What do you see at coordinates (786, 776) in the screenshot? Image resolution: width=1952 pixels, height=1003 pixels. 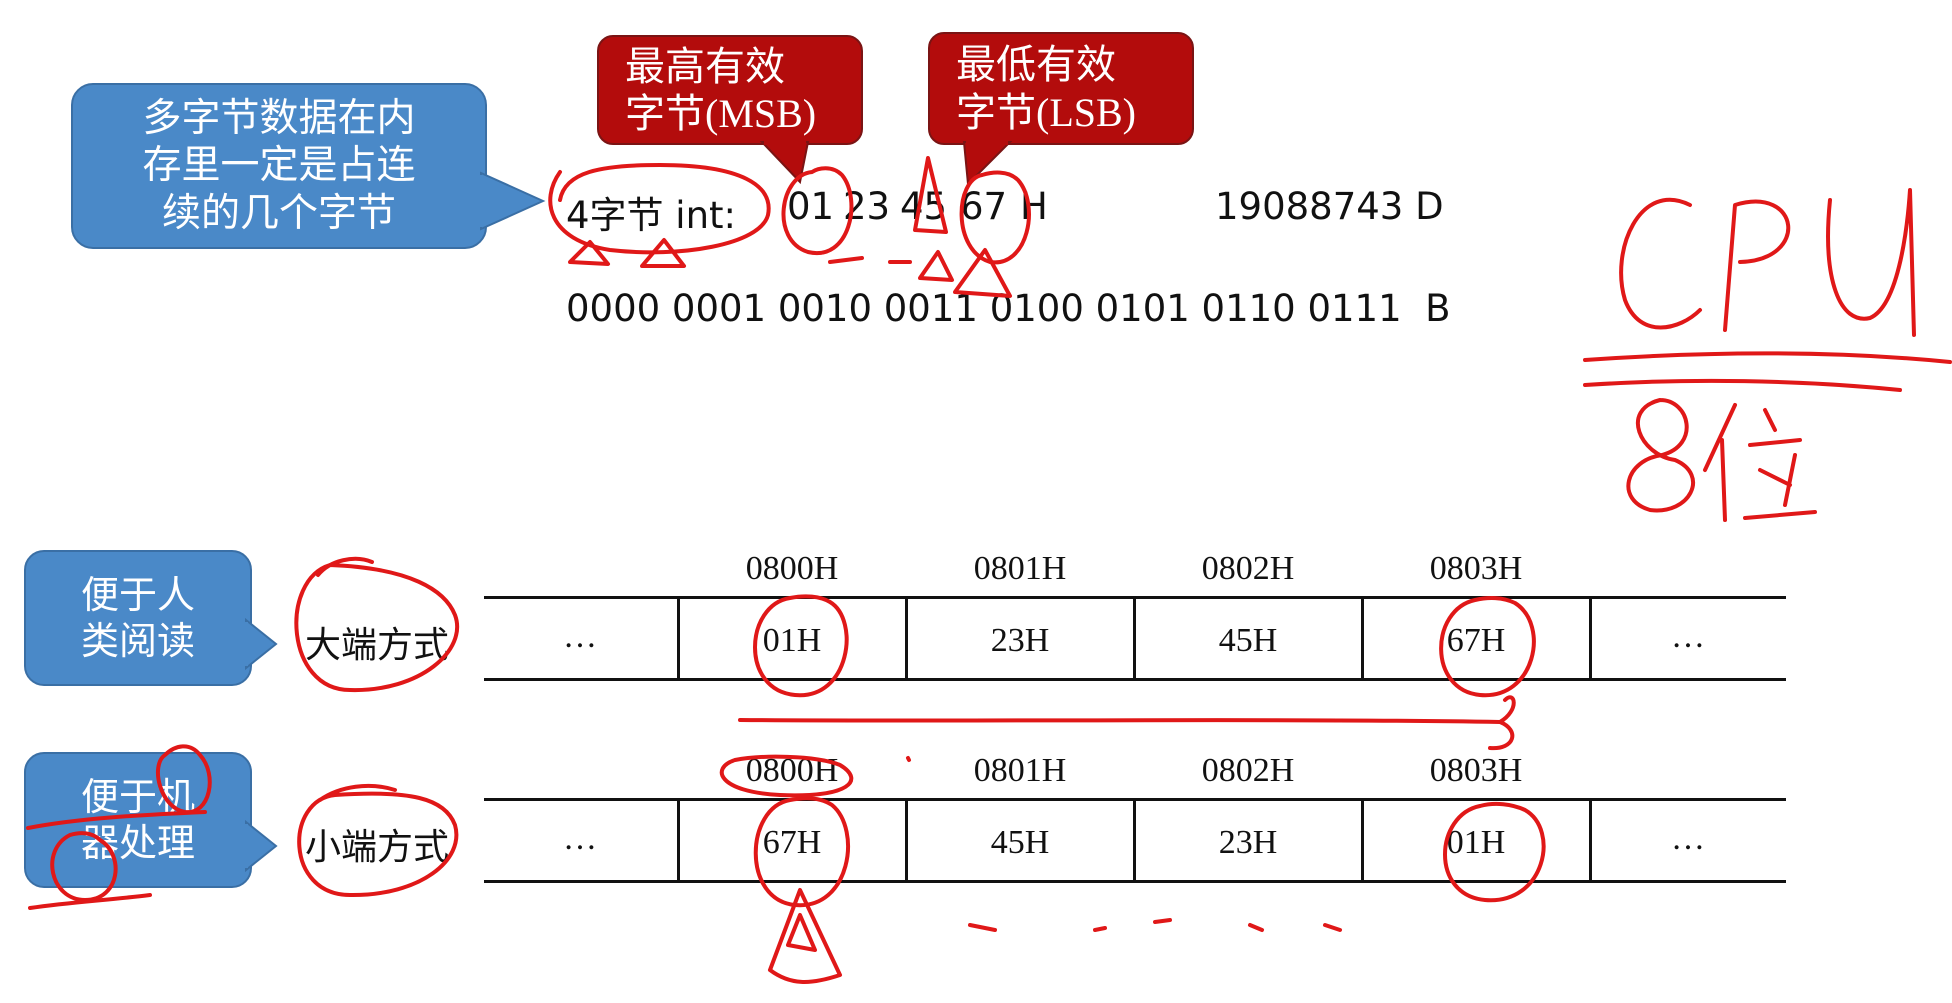 I see `ink-circle-address` at bounding box center [786, 776].